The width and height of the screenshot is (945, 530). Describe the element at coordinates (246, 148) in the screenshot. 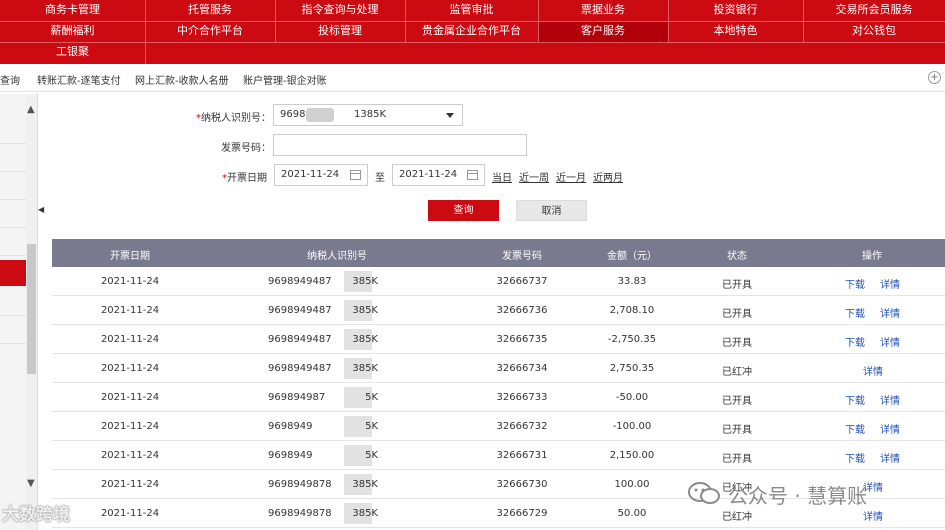

I see `invoice-no-label: 发票号码：` at that location.